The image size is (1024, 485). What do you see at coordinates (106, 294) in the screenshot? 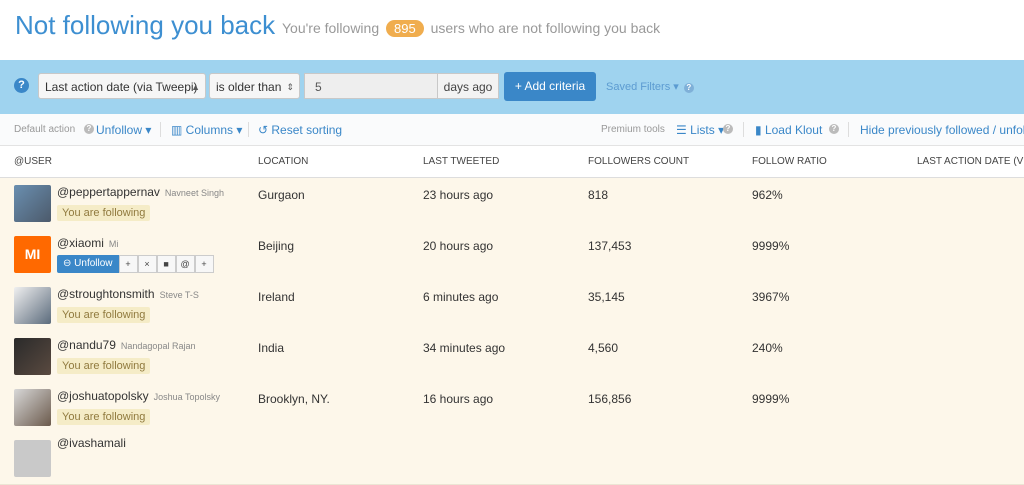
I see `handle-text: @stroughtonsmith` at bounding box center [106, 294].